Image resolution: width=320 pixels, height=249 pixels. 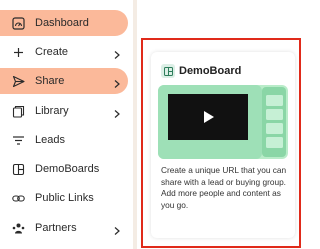 What do you see at coordinates (210, 71) in the screenshot?
I see `card-title: DemoBoard` at bounding box center [210, 71].